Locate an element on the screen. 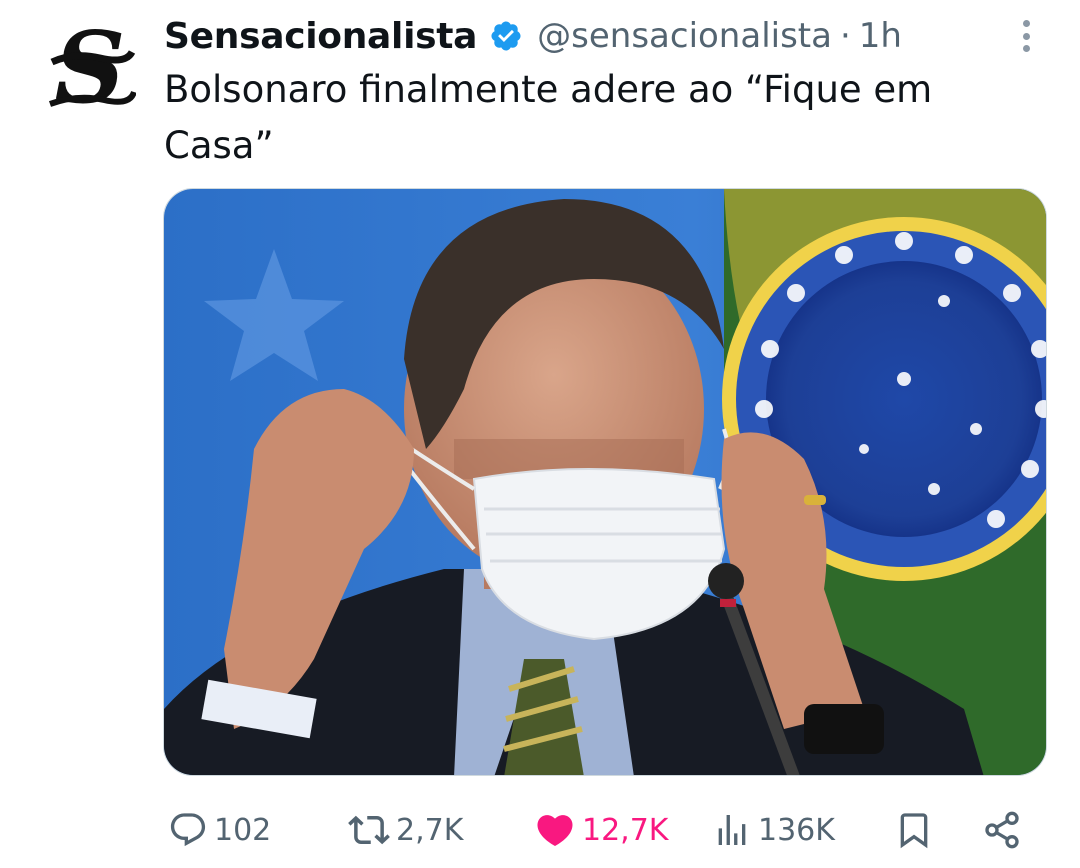  heart-filled-icon is located at coordinates (555, 831).